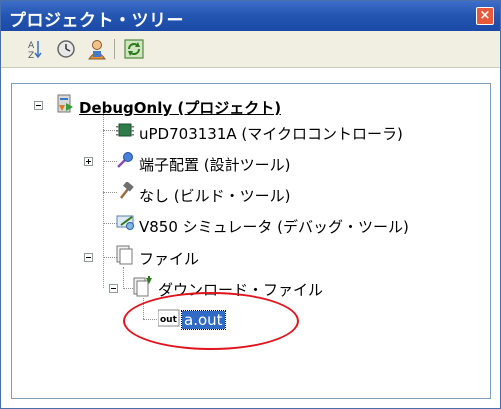 Image resolution: width=501 pixels, height=409 pixels. Describe the element at coordinates (274, 227) in the screenshot. I see `debug-tool-label: V850 シミュレータ (デバッグ・ツール)` at that location.